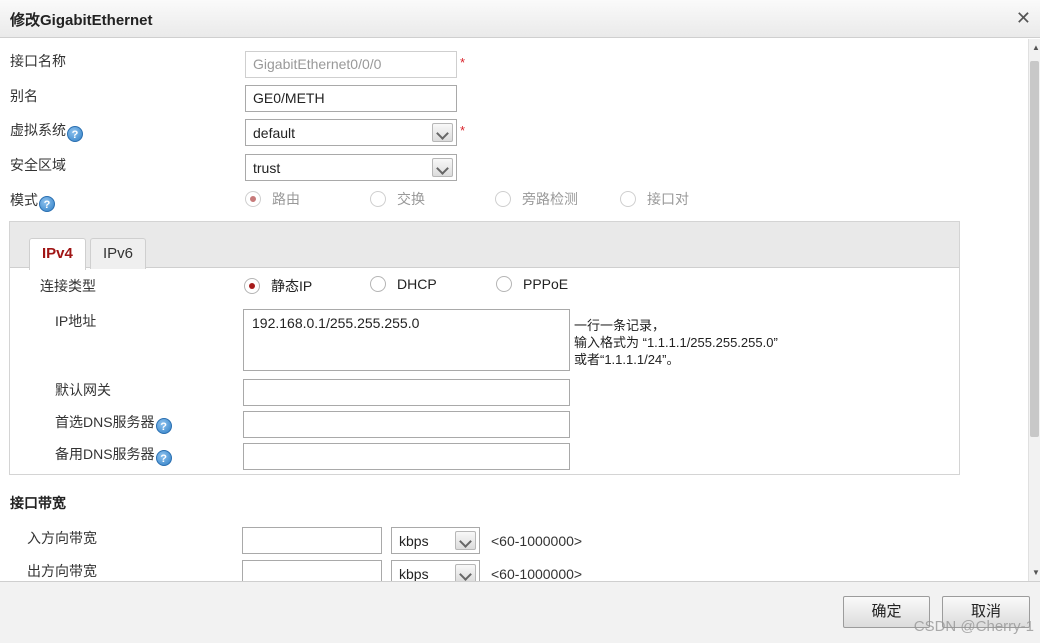 The height and width of the screenshot is (643, 1040). What do you see at coordinates (68, 286) in the screenshot?
I see `conn-type-label: 连接类型` at bounding box center [68, 286].